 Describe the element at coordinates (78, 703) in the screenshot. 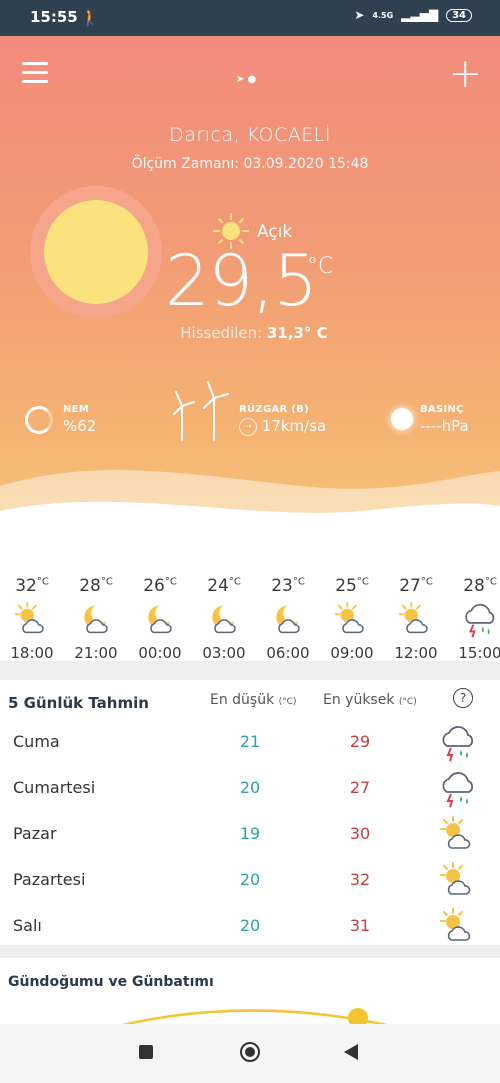

I see `daily-title: 5 Günlük Tahmin` at that location.